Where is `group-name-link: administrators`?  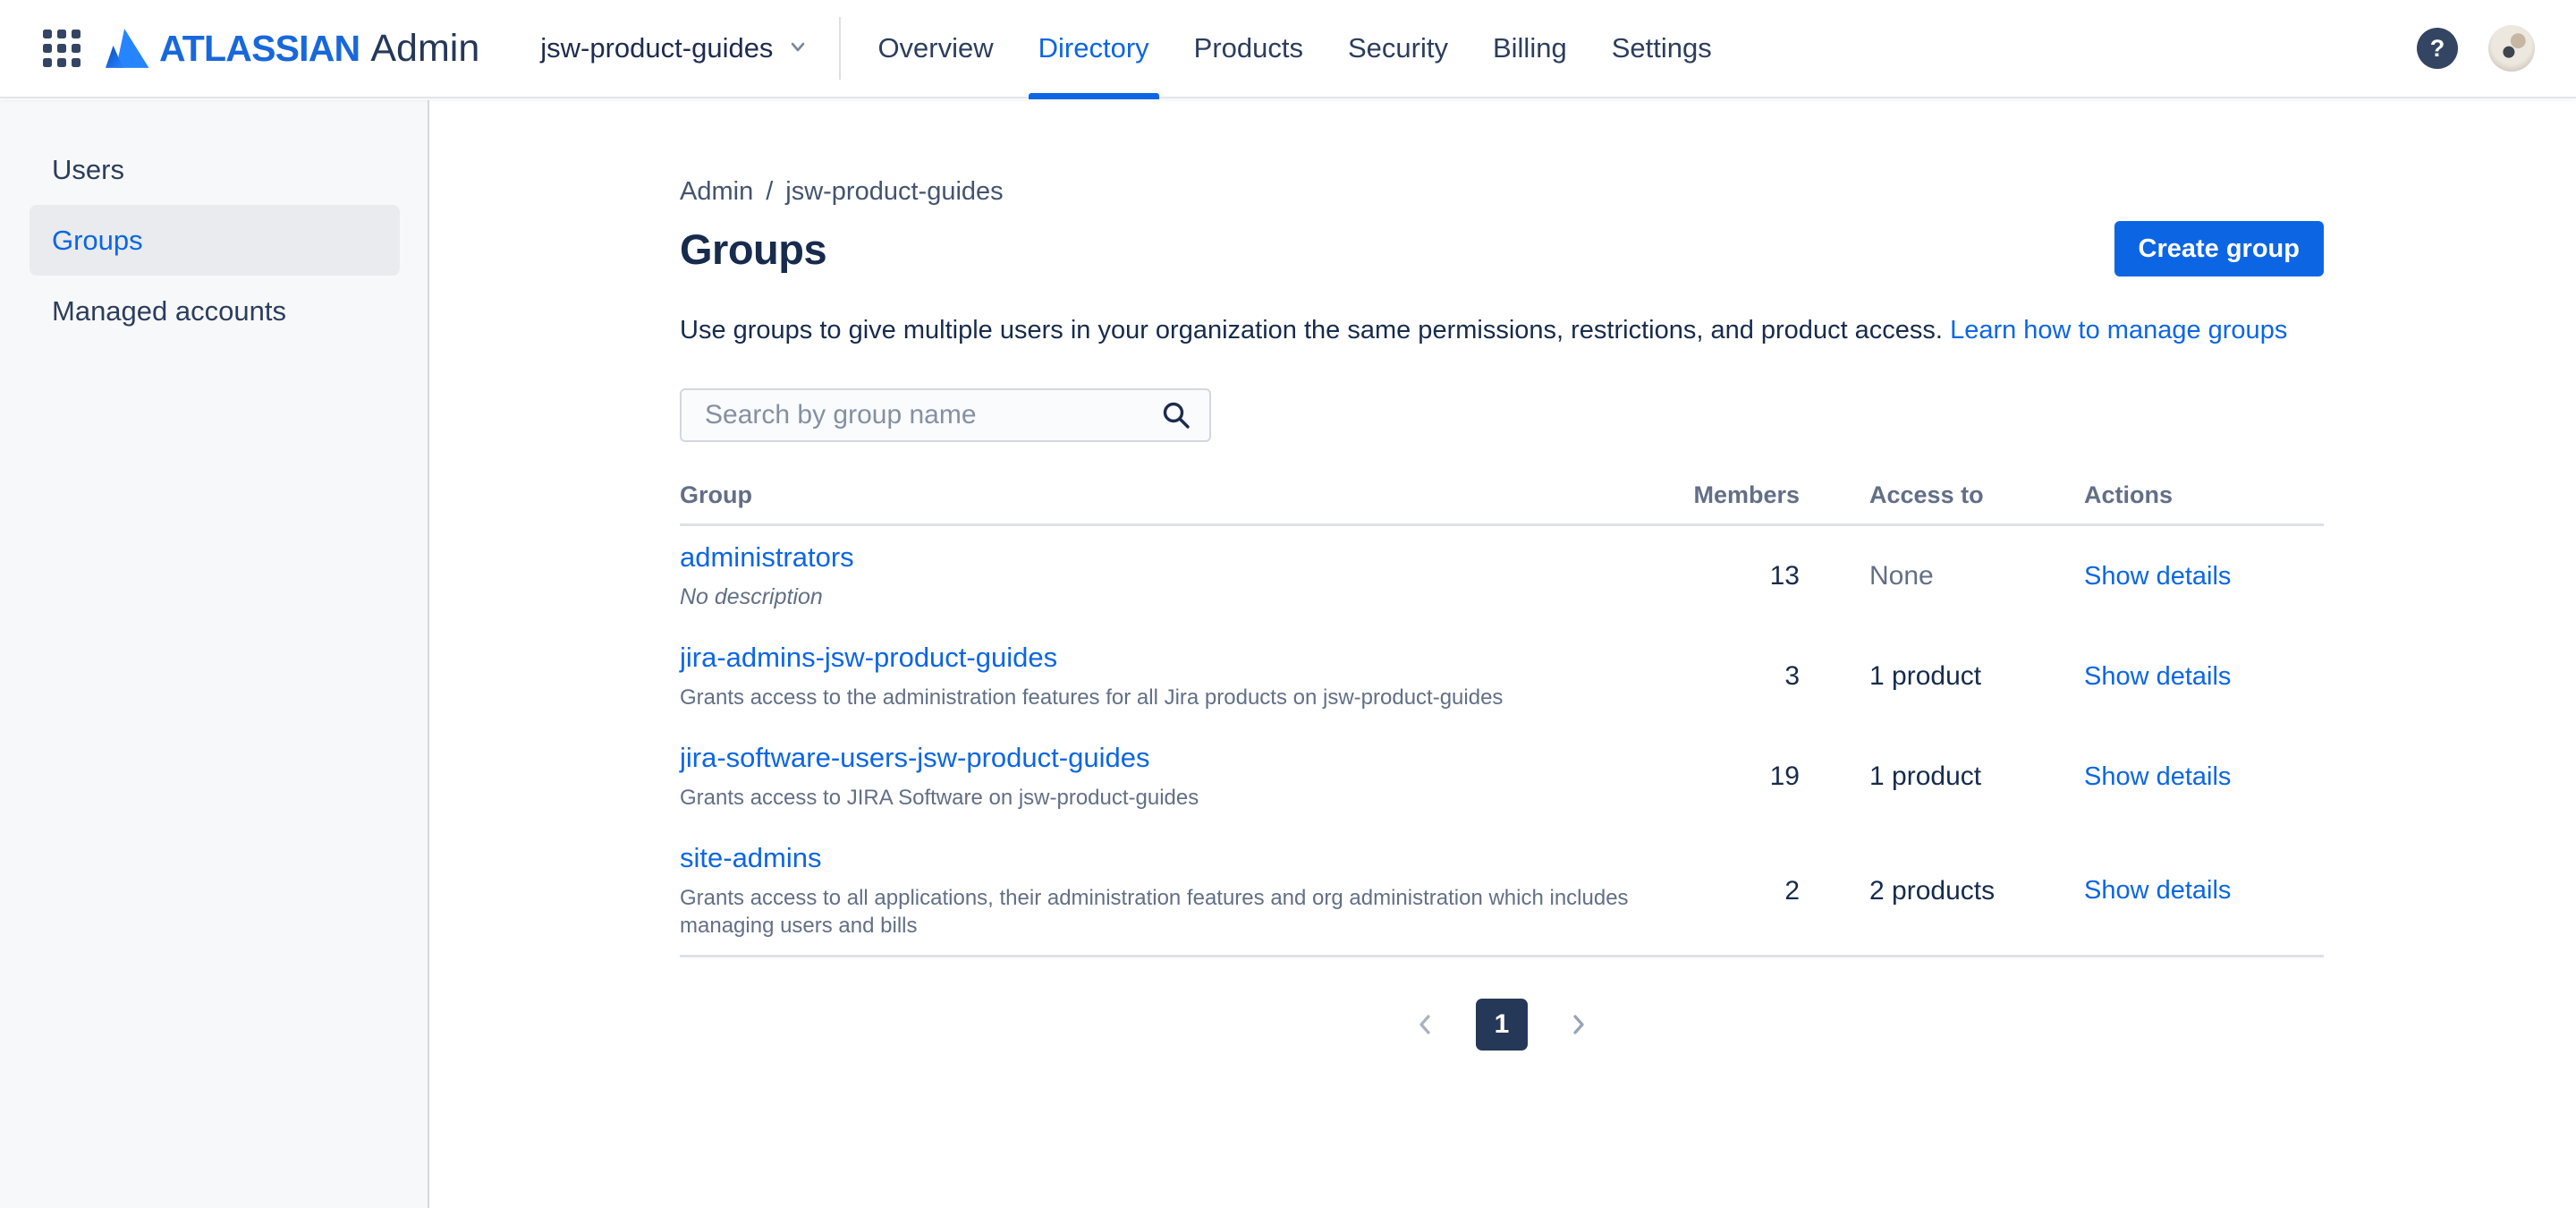
group-name-link: administrators is located at coordinates (767, 557).